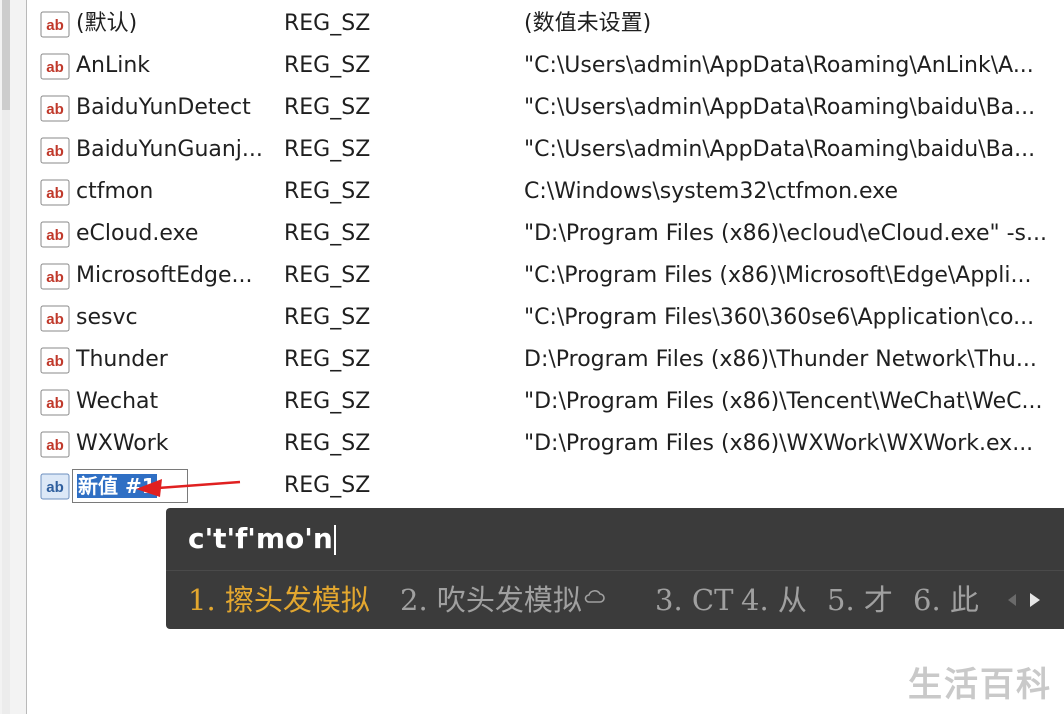 The width and height of the screenshot is (1064, 714). Describe the element at coordinates (117, 401) in the screenshot. I see `value-name: Wechat` at that location.